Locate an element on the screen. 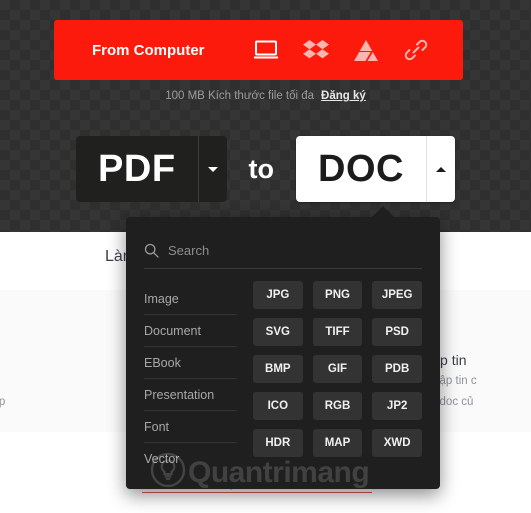 Image resolution: width=531 pixels, height=513 pixels. source-format-dropdown-toggle is located at coordinates (212, 169).